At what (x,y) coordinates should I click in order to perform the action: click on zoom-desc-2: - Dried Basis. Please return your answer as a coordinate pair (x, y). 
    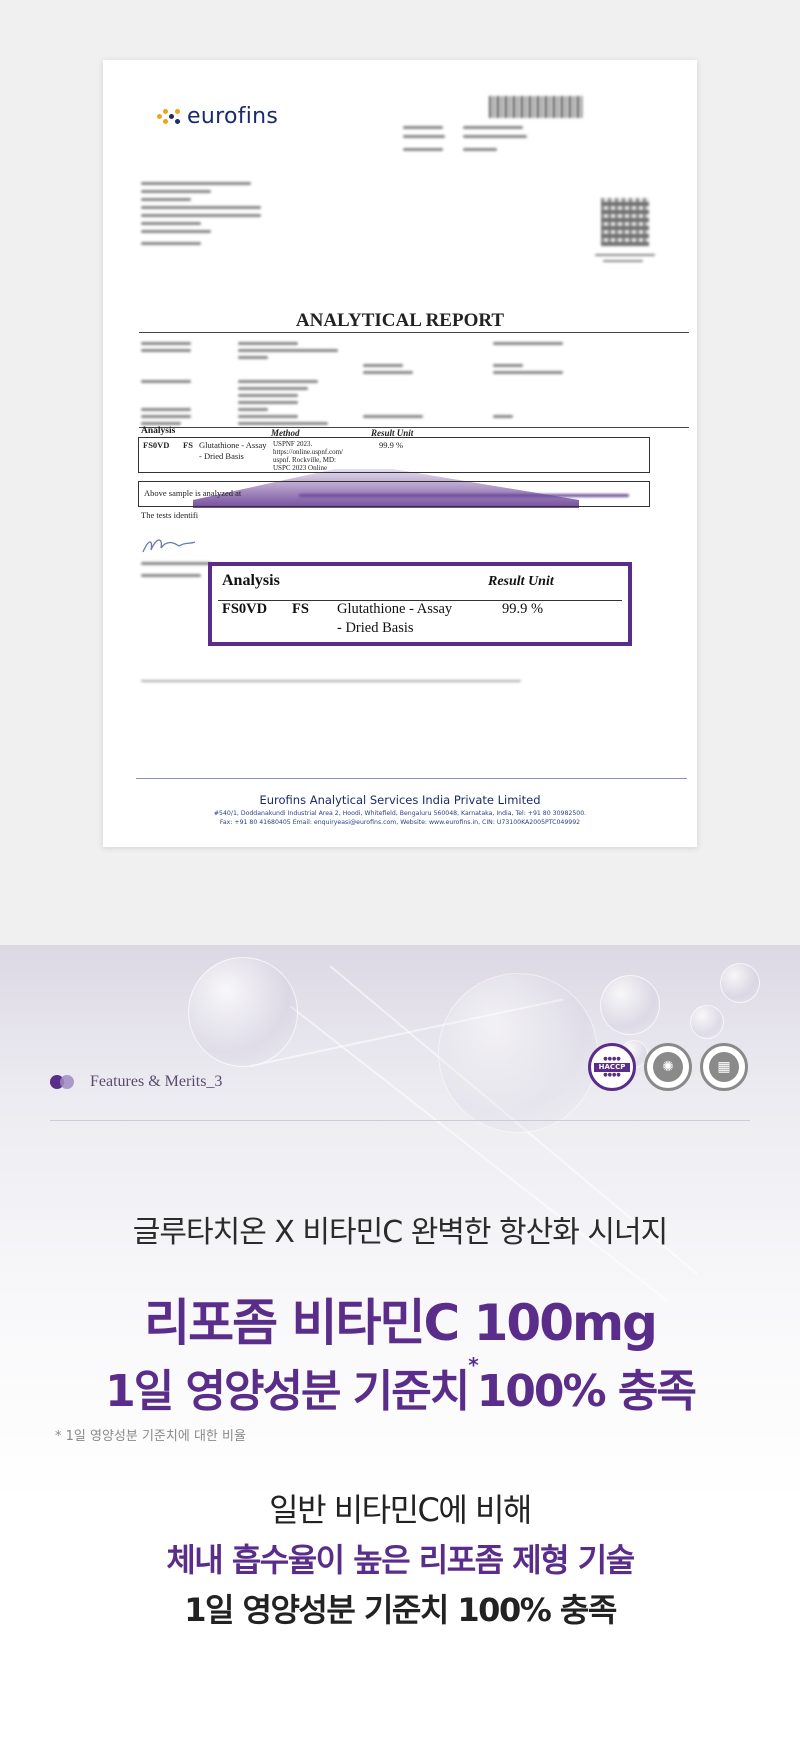
    Looking at the image, I should click on (375, 628).